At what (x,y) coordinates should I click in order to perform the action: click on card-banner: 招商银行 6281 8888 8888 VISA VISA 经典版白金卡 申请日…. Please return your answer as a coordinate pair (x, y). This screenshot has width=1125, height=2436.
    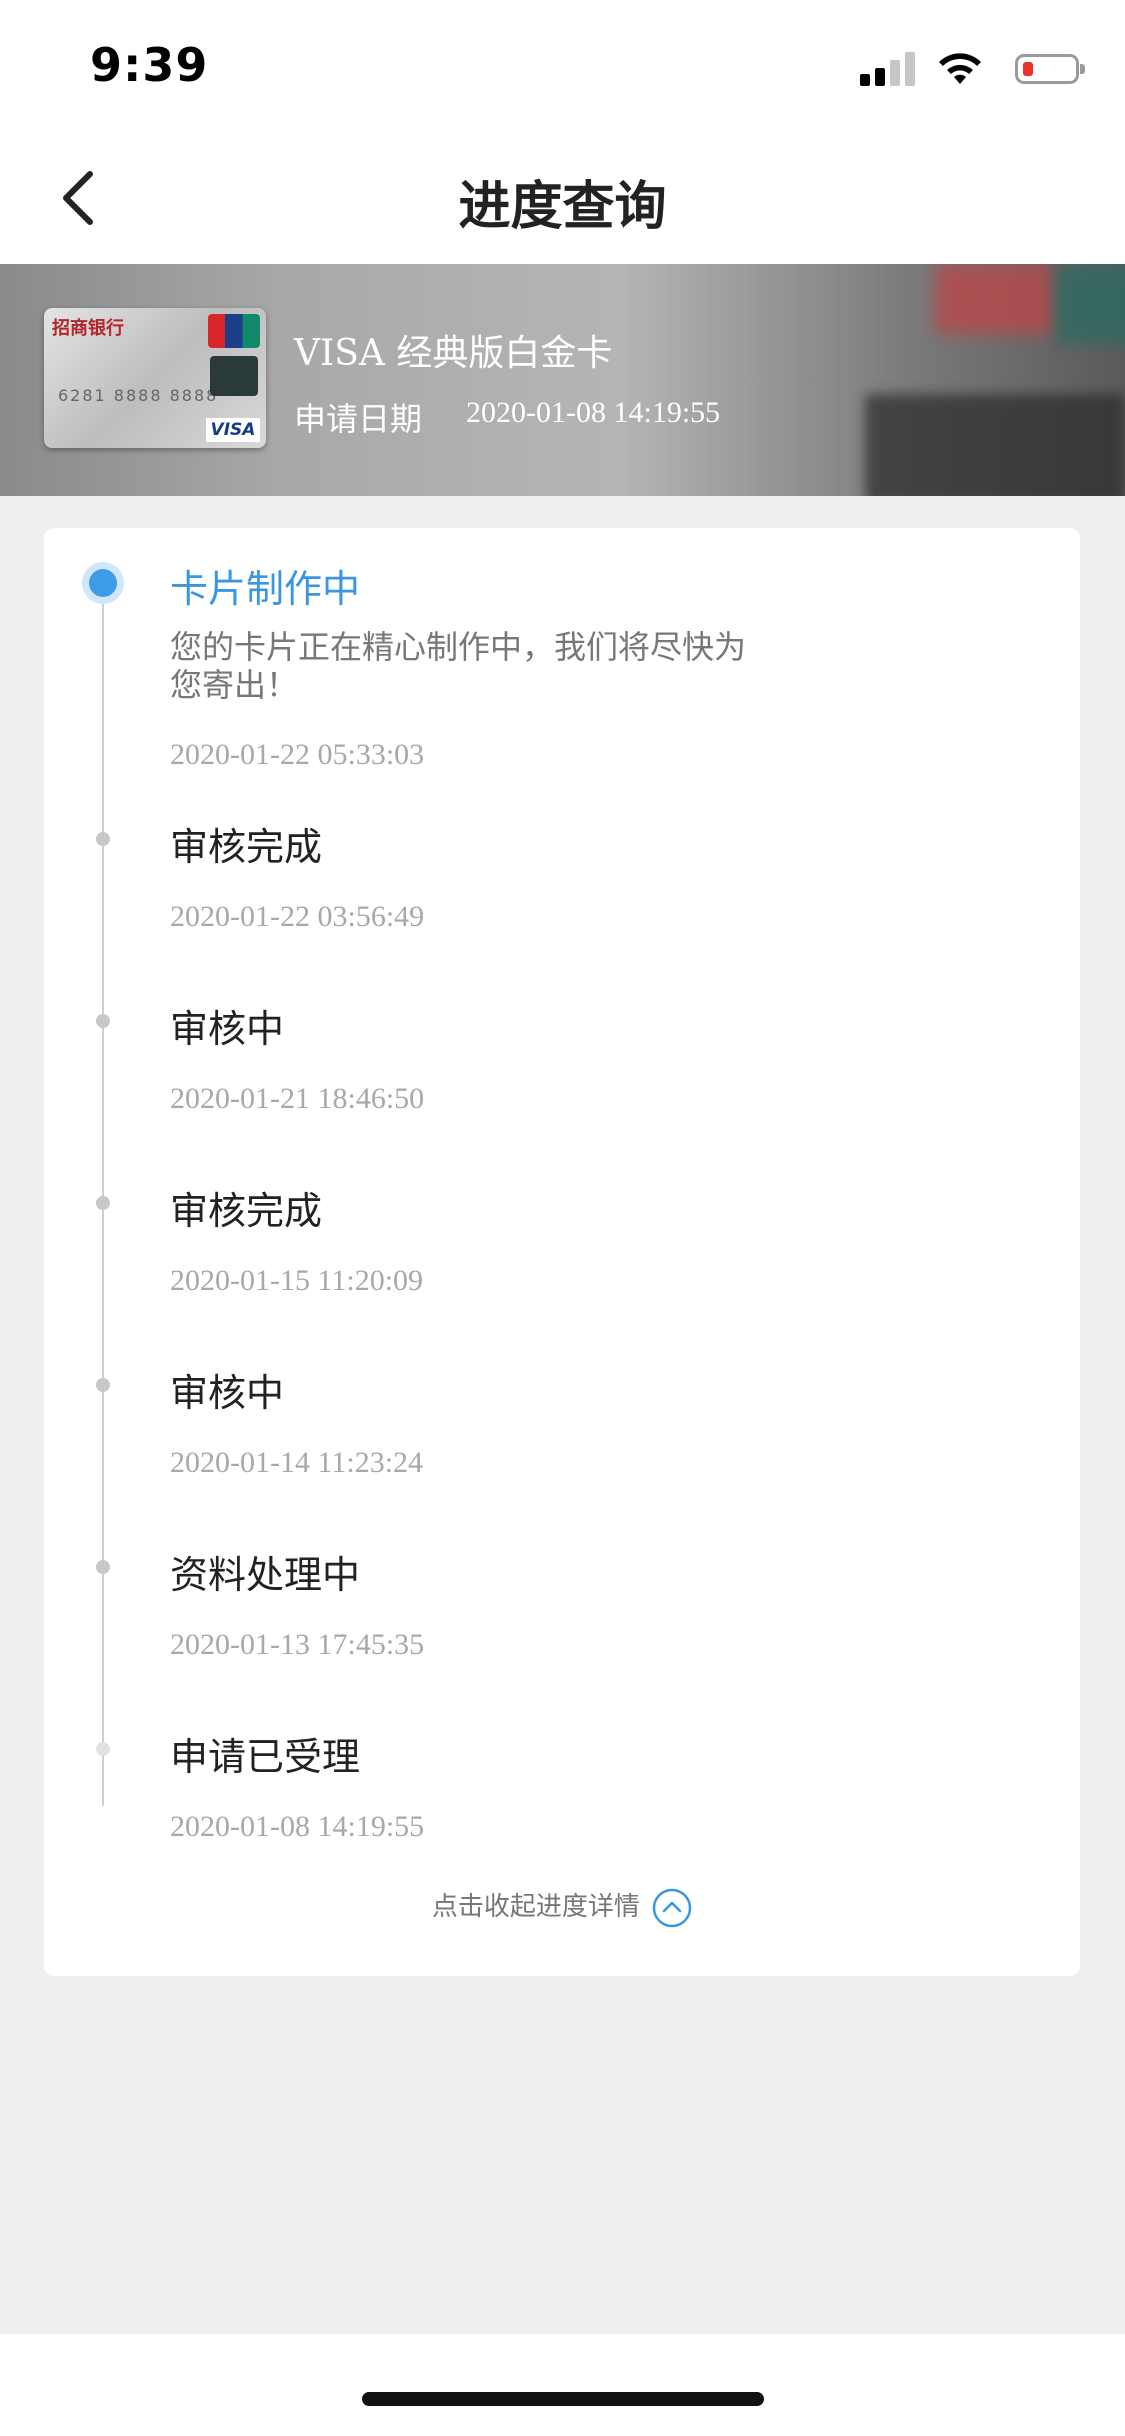
    Looking at the image, I should click on (562, 380).